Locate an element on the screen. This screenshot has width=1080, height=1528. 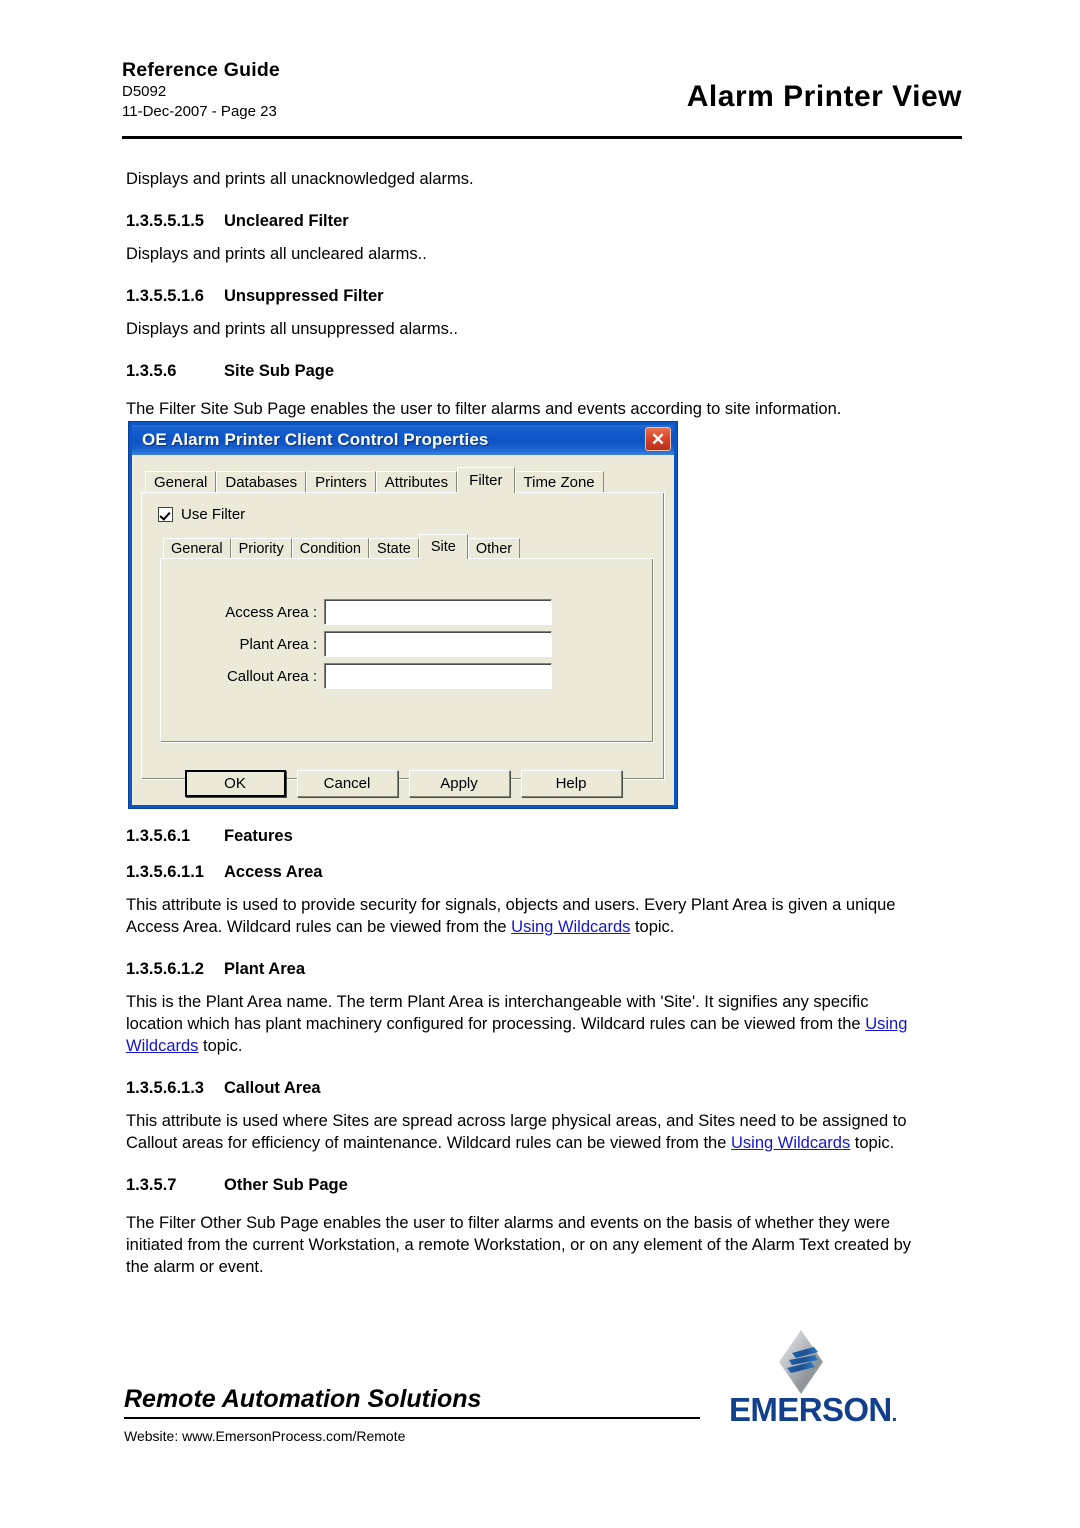
heading-title: Other Sub Page is located at coordinates (286, 1185).